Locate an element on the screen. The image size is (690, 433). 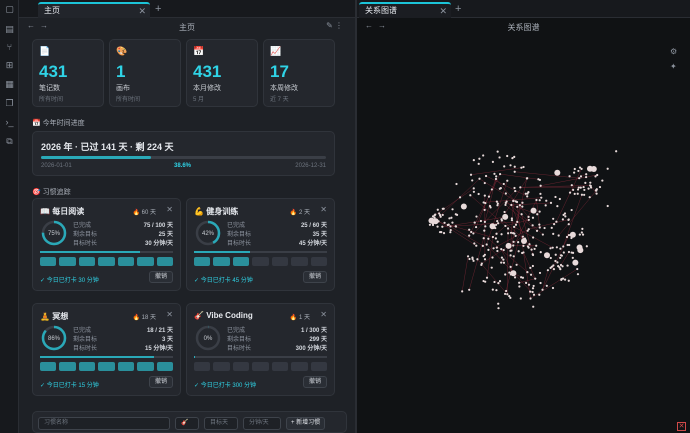
canvas-icon: ⊞ is located at coordinates (9, 65).